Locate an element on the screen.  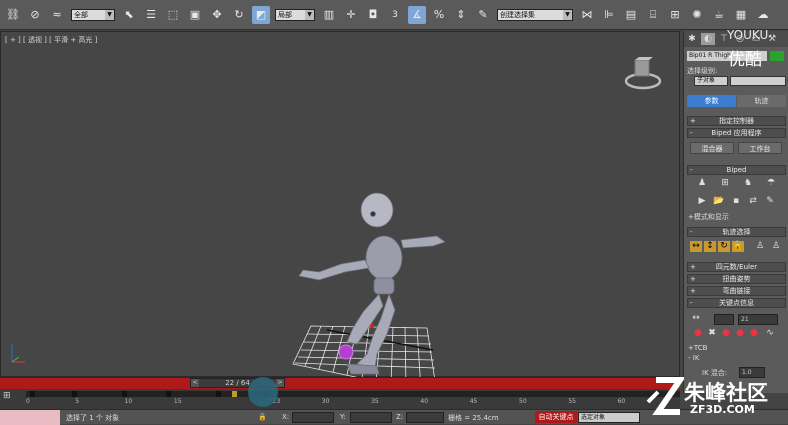
set-key-icon: ● is located at coordinates (698, 333).